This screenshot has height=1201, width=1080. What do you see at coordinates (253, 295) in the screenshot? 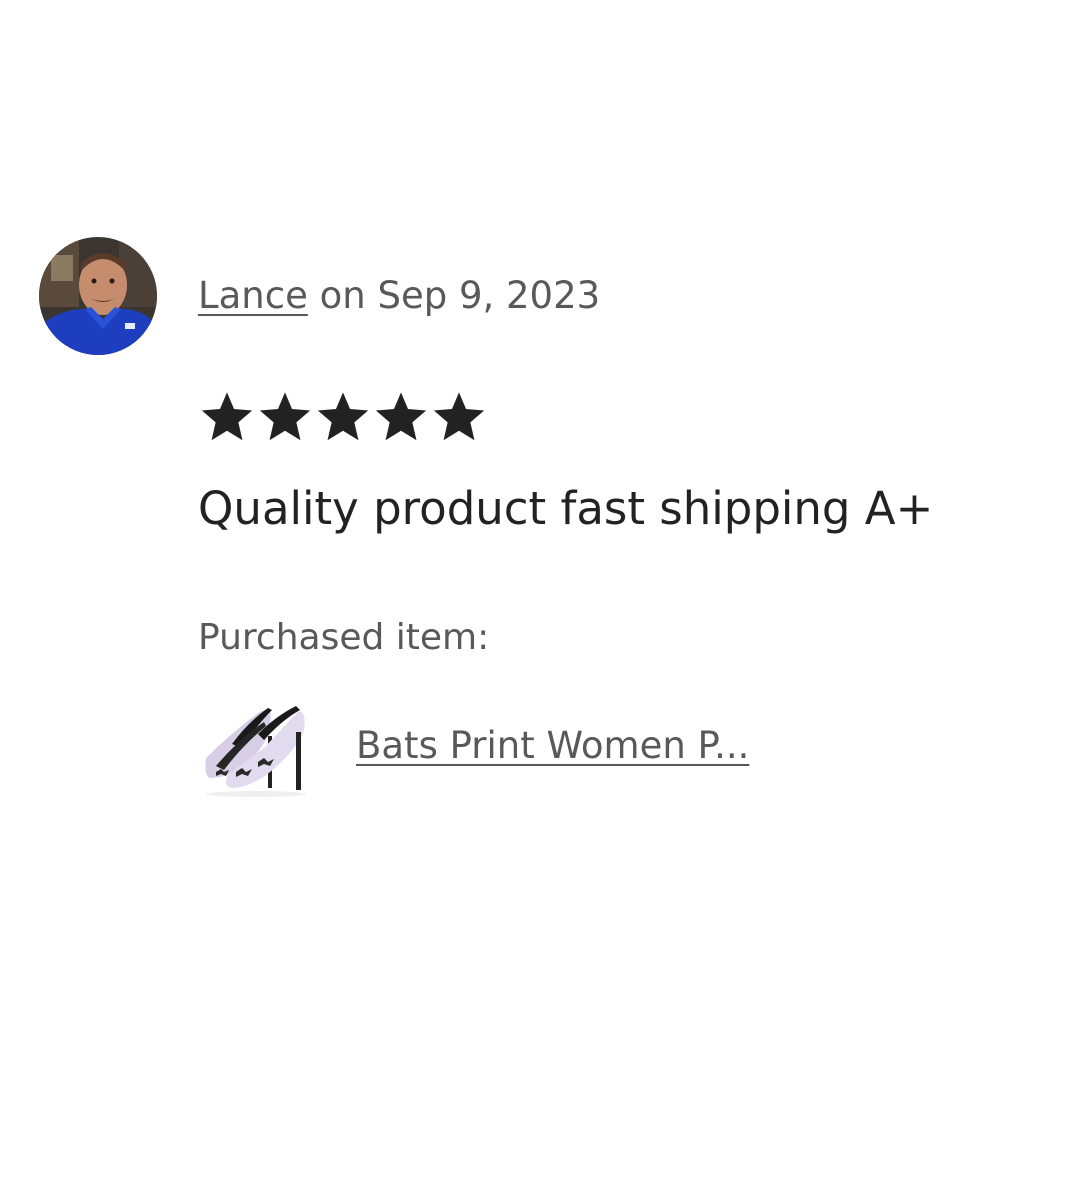
I see `reviewer-name-link: Lance` at bounding box center [253, 295].